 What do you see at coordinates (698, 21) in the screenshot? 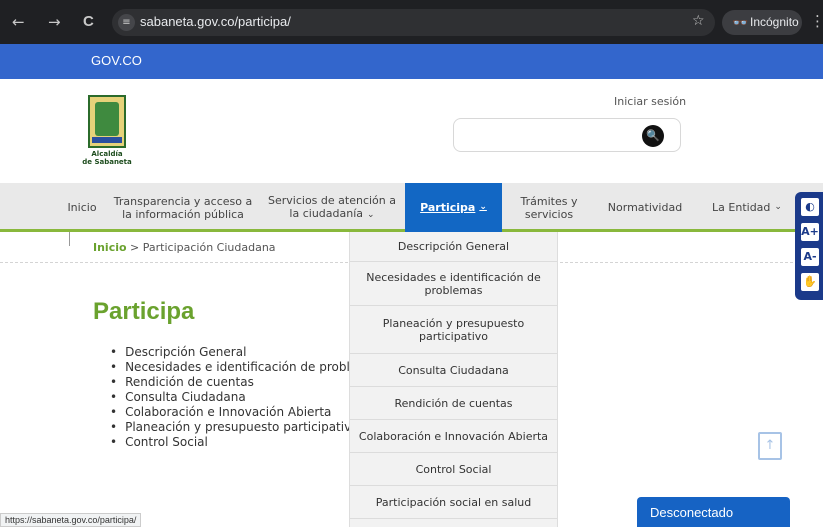
I see `bookmark-star-icon: ☆` at bounding box center [698, 21].